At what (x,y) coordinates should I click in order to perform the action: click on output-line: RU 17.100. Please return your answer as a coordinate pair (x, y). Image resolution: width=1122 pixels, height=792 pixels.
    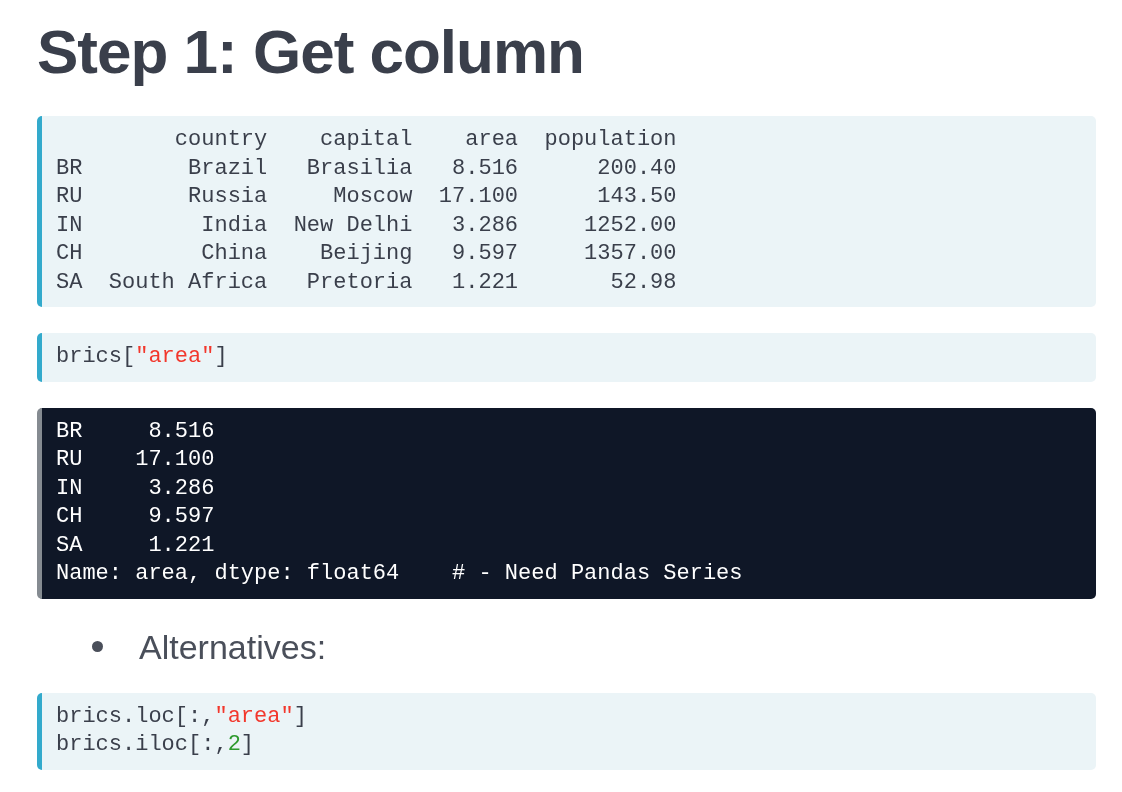
    Looking at the image, I should click on (135, 460).